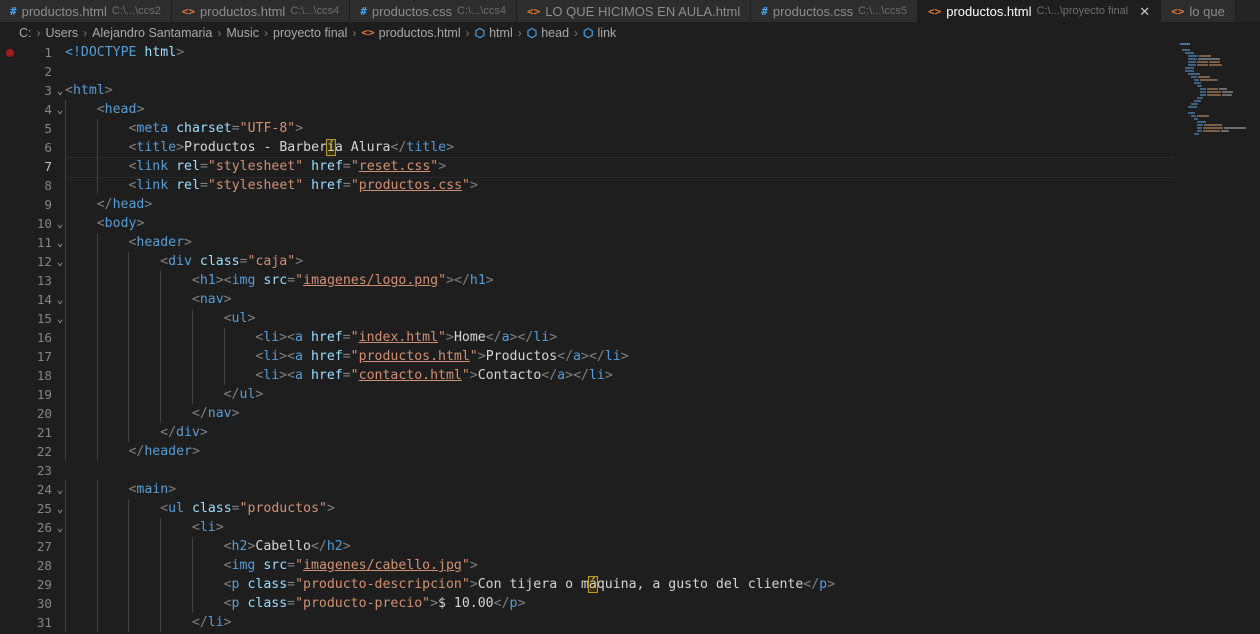  Describe the element at coordinates (590, 318) in the screenshot. I see `code-line: 15 ⌄ <ul>` at that location.